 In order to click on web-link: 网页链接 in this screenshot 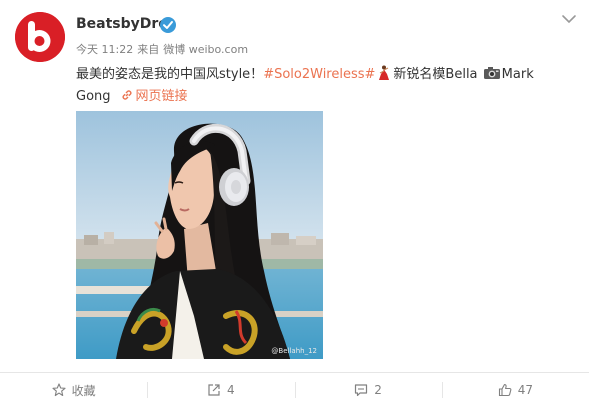, I will do `click(154, 96)`.